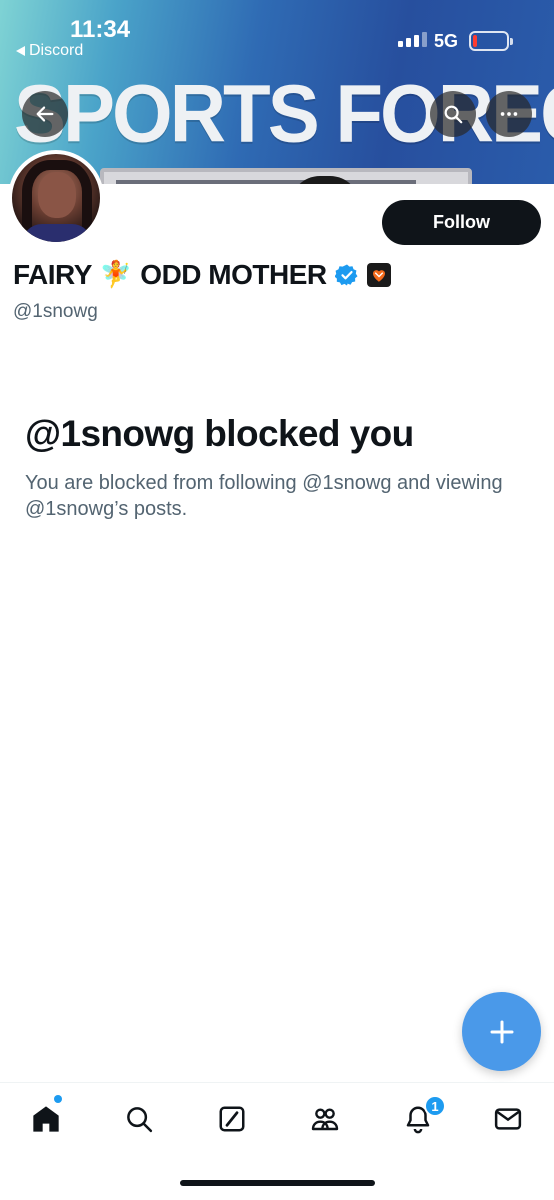  What do you see at coordinates (58, 1099) in the screenshot?
I see `home-new-indicator` at bounding box center [58, 1099].